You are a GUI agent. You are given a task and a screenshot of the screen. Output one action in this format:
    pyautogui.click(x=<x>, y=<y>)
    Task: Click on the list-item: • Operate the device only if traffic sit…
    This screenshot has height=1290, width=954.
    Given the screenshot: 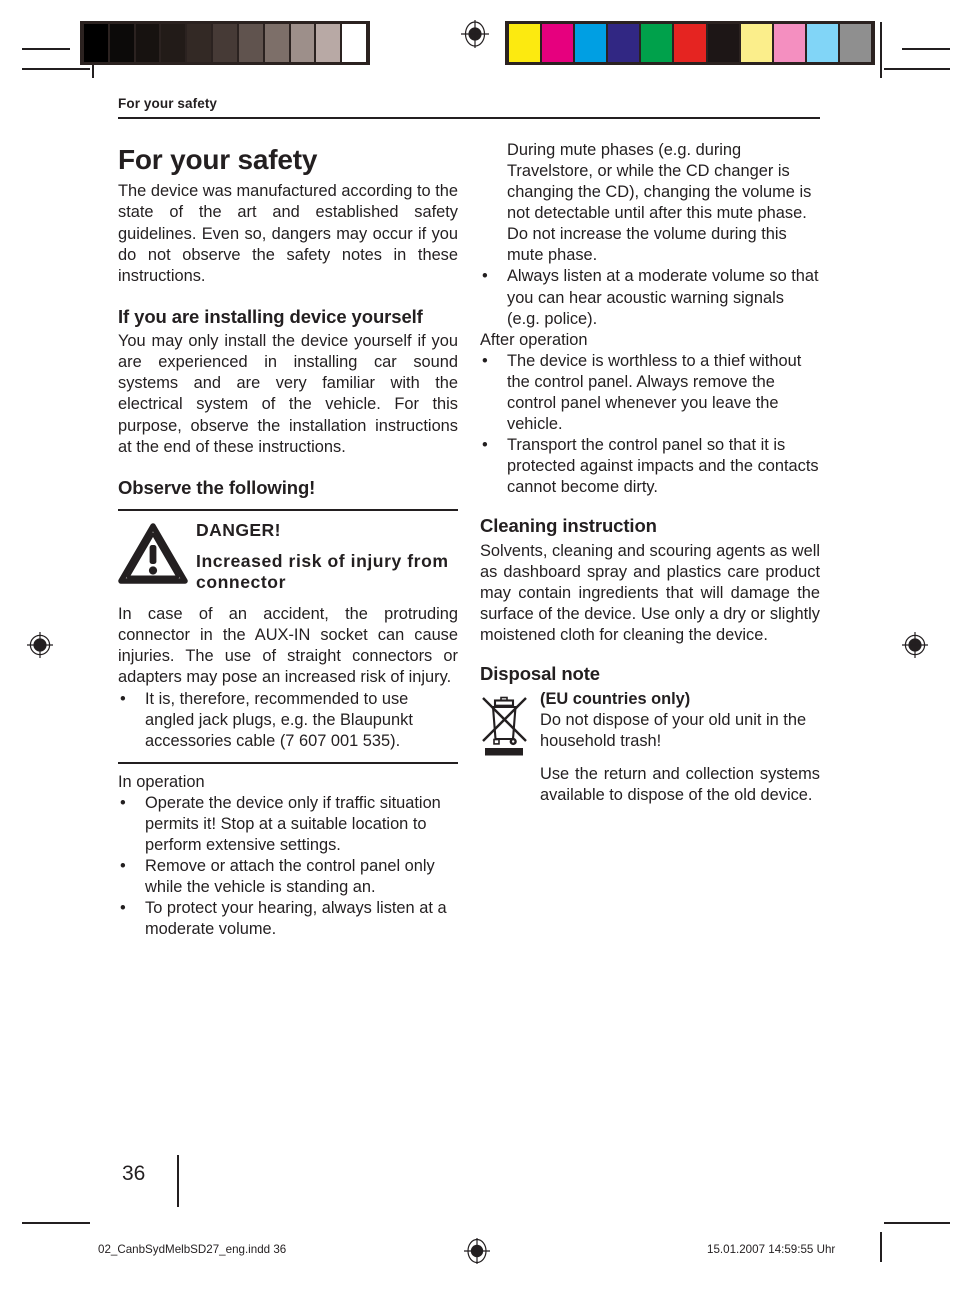 What is the action you would take?
    pyautogui.click(x=288, y=824)
    